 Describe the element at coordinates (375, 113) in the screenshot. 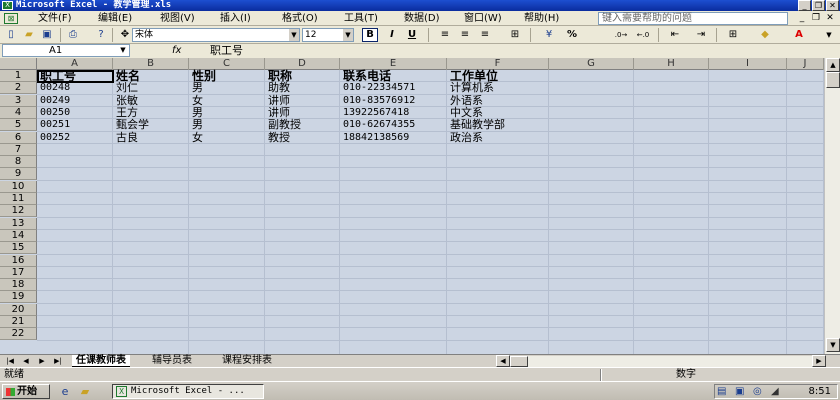

I see `table-cell: 13922567418` at that location.